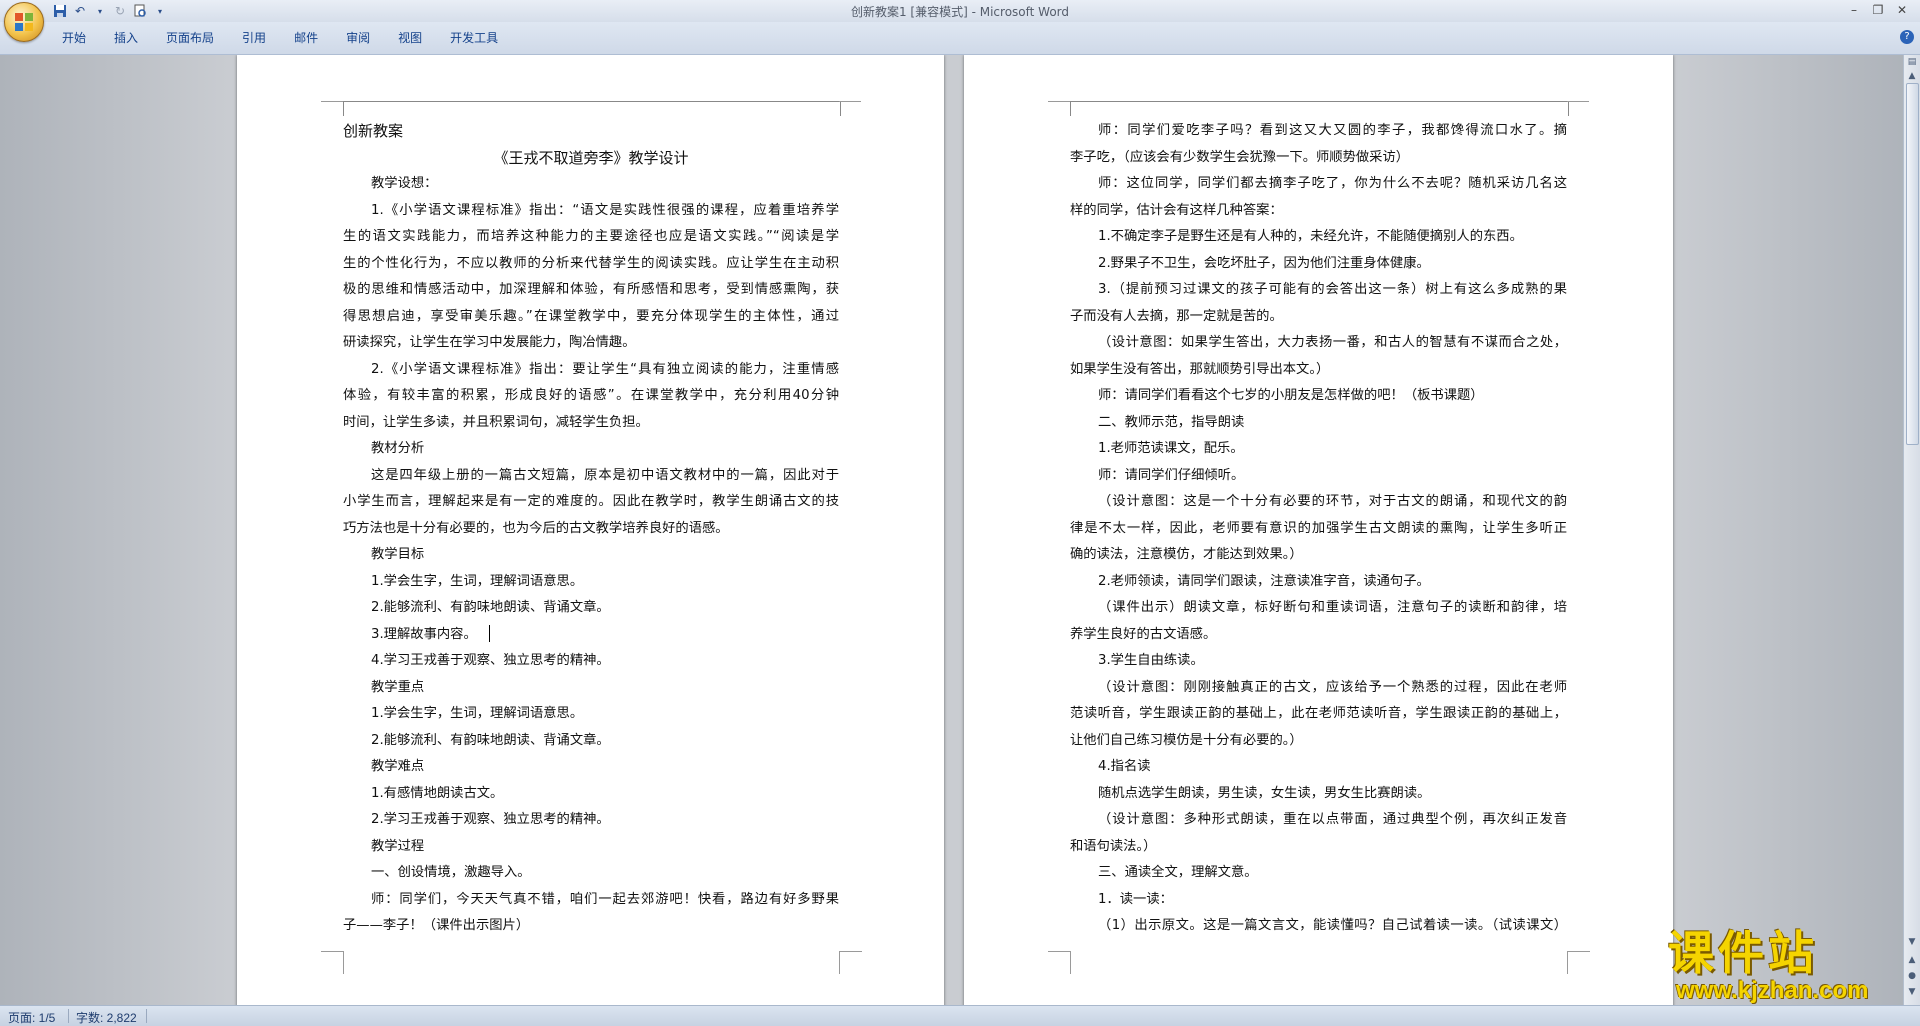 The width and height of the screenshot is (1920, 1026). What do you see at coordinates (1332, 607) in the screenshot?
I see `paragraph-line: （课件出示）朗读文章，标好断句和重读词语，注意句子的读断和韵律，培` at bounding box center [1332, 607].